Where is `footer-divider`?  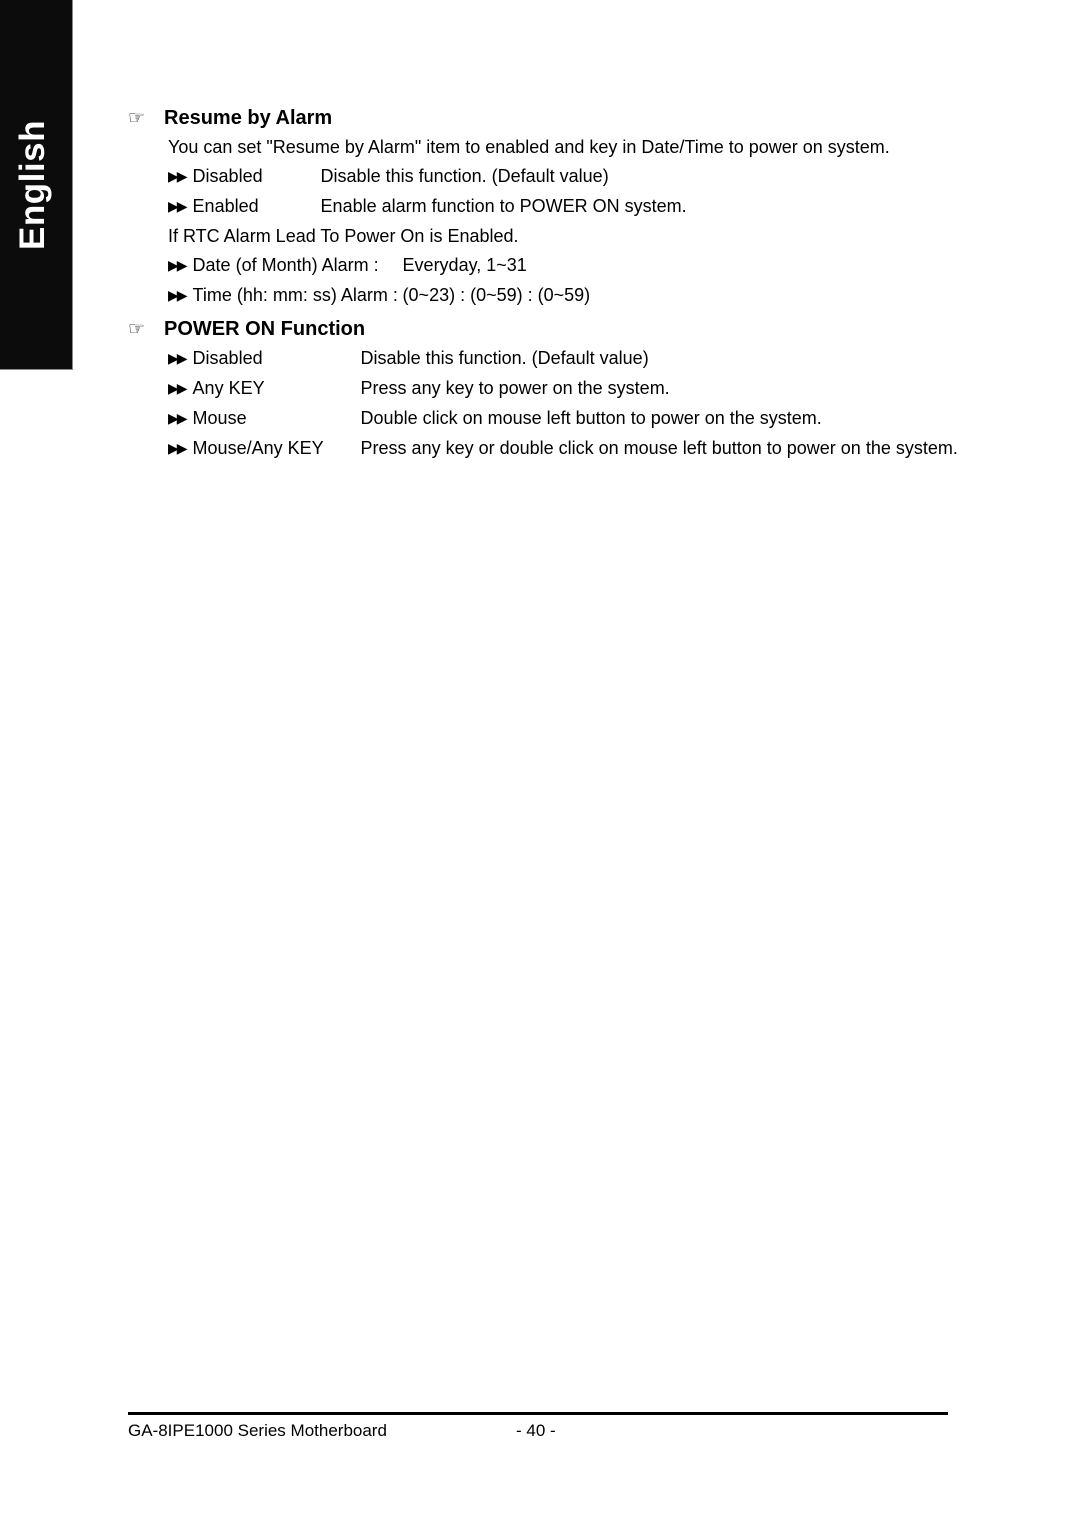 footer-divider is located at coordinates (538, 1413).